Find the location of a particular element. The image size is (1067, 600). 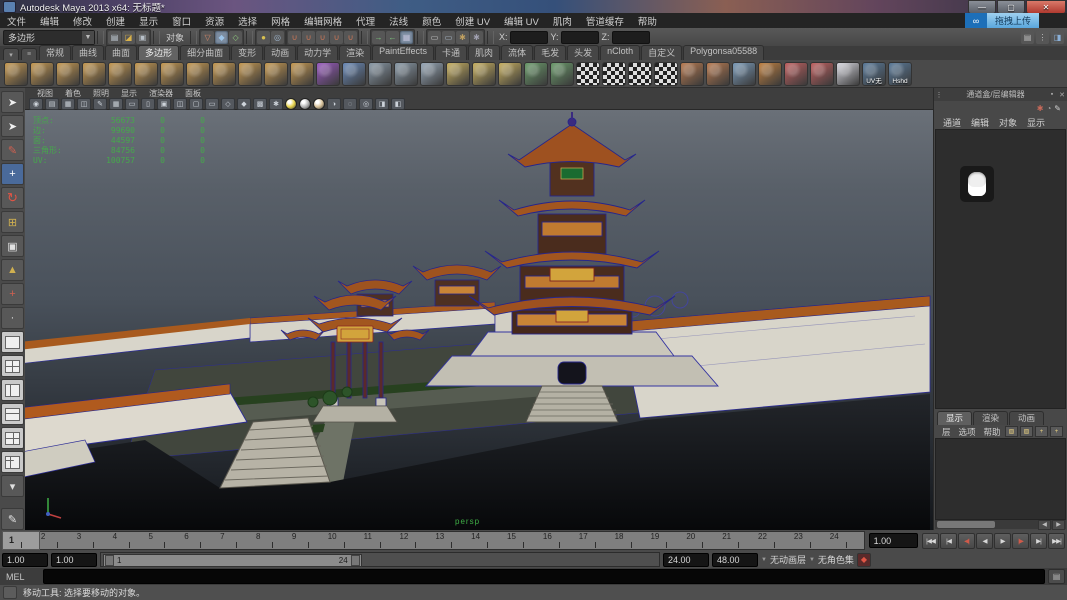

frame-2: 2 is located at coordinates (57, 540).